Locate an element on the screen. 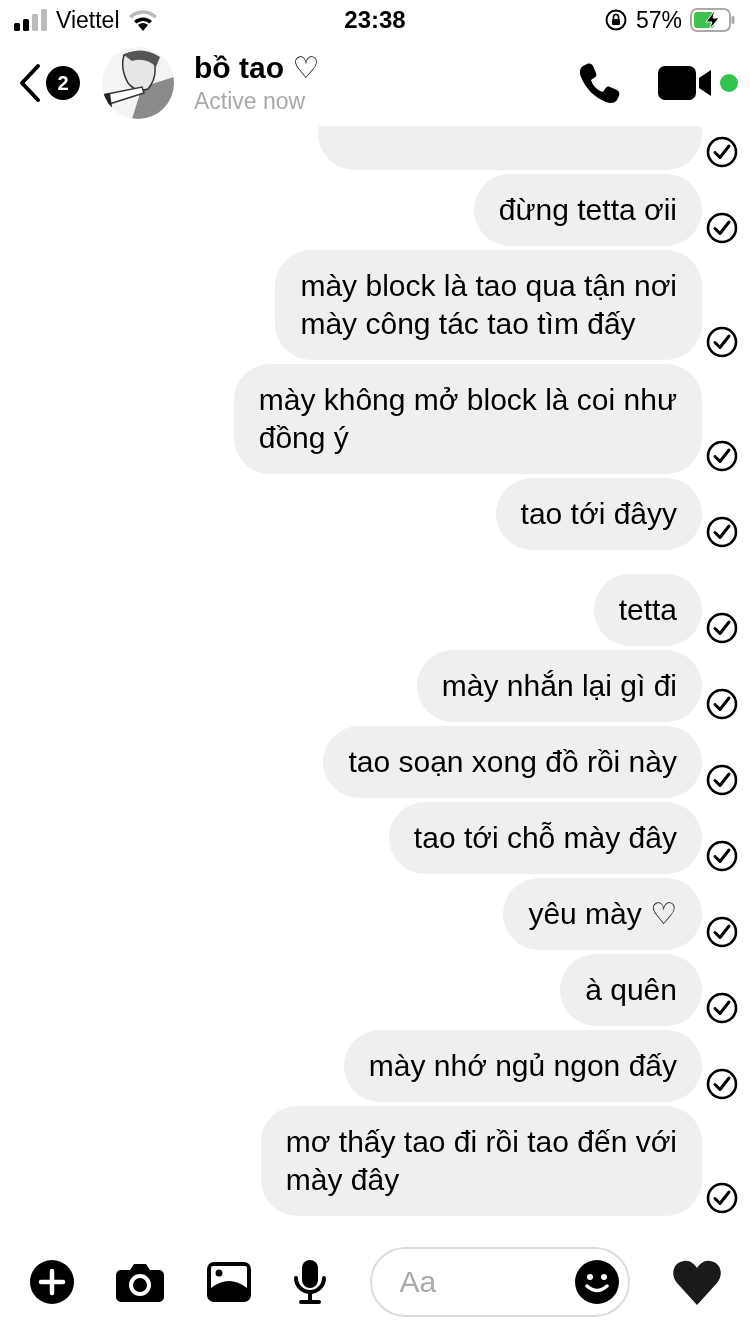 The width and height of the screenshot is (750, 1334). battery-charging-icon is located at coordinates (713, 20).